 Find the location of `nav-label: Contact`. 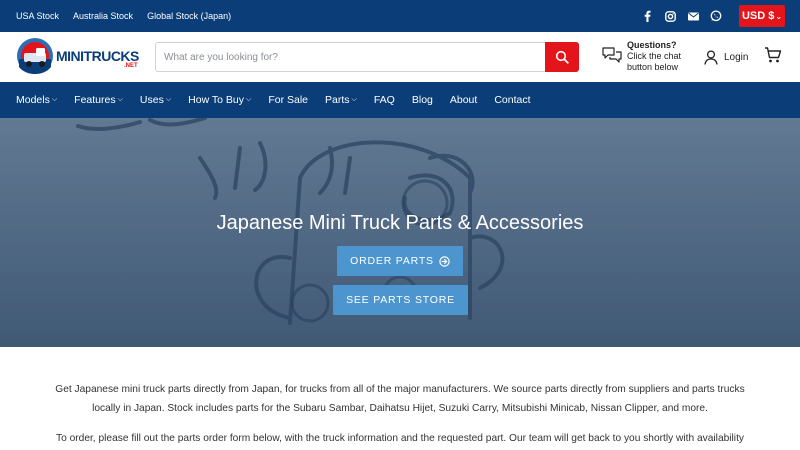

nav-label: Contact is located at coordinates (512, 100).